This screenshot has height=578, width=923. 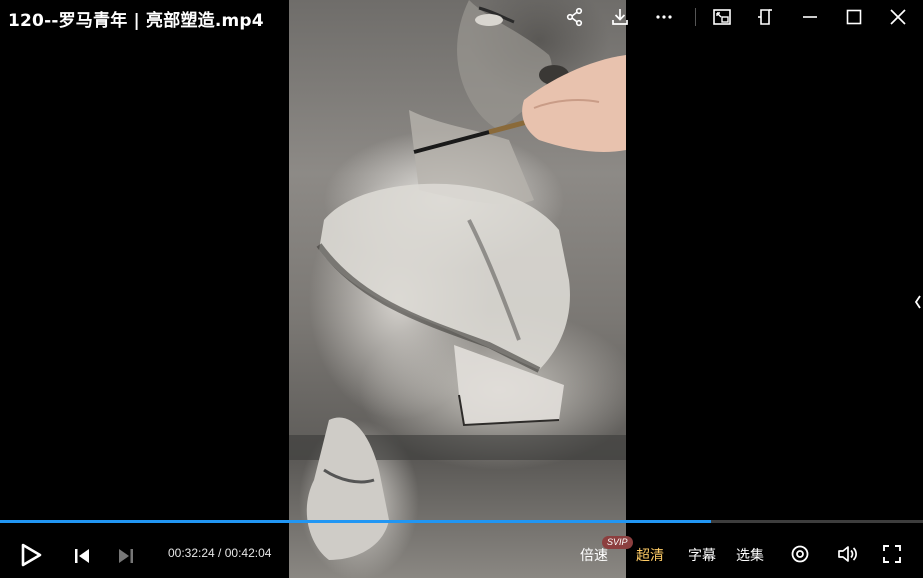 I want to click on current-time: 00:32:24, so click(x=191, y=553).